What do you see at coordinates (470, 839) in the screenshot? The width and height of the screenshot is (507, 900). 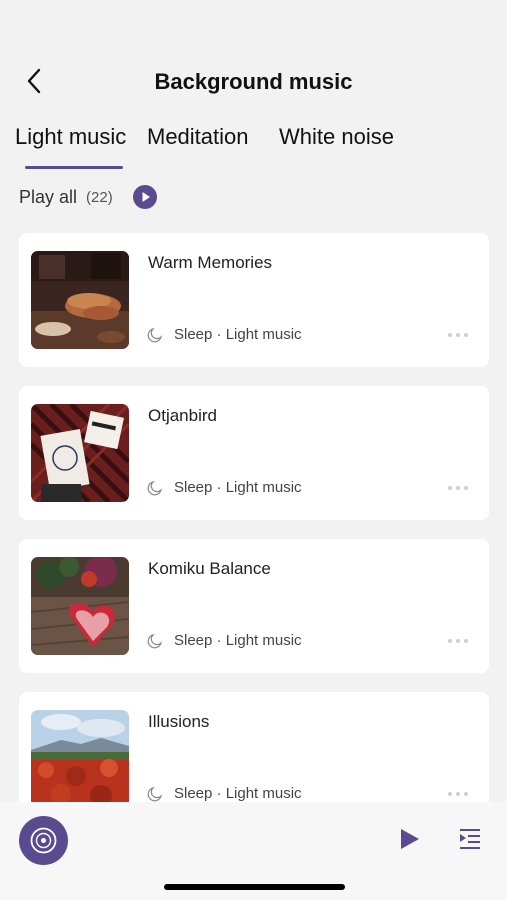 I see `playlist-icon` at bounding box center [470, 839].